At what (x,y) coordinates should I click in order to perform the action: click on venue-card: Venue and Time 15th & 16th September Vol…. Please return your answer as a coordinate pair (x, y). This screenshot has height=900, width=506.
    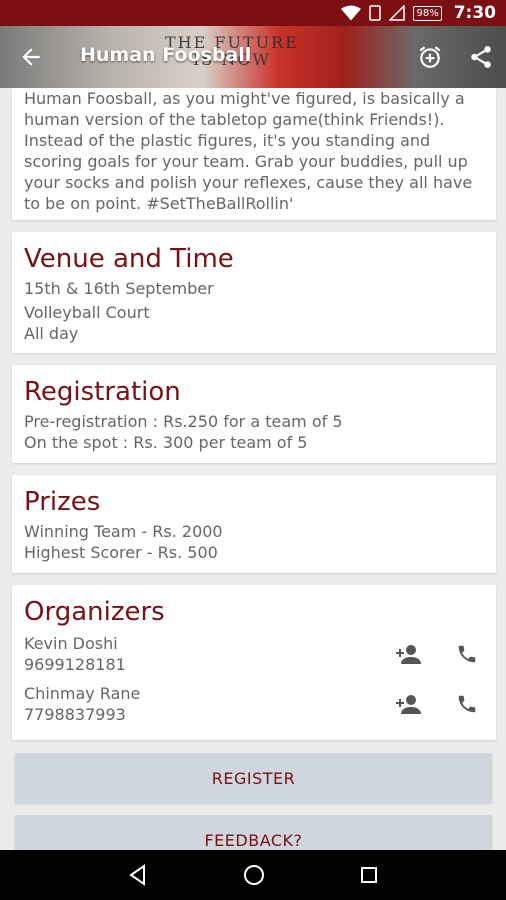
    Looking at the image, I should click on (254, 292).